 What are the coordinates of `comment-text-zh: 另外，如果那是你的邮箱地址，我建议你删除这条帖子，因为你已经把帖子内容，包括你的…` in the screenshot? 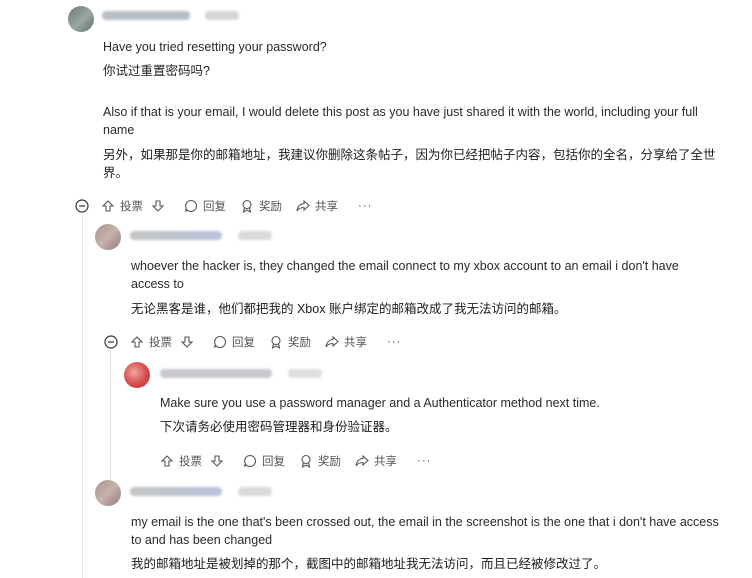 It's located at (409, 164).